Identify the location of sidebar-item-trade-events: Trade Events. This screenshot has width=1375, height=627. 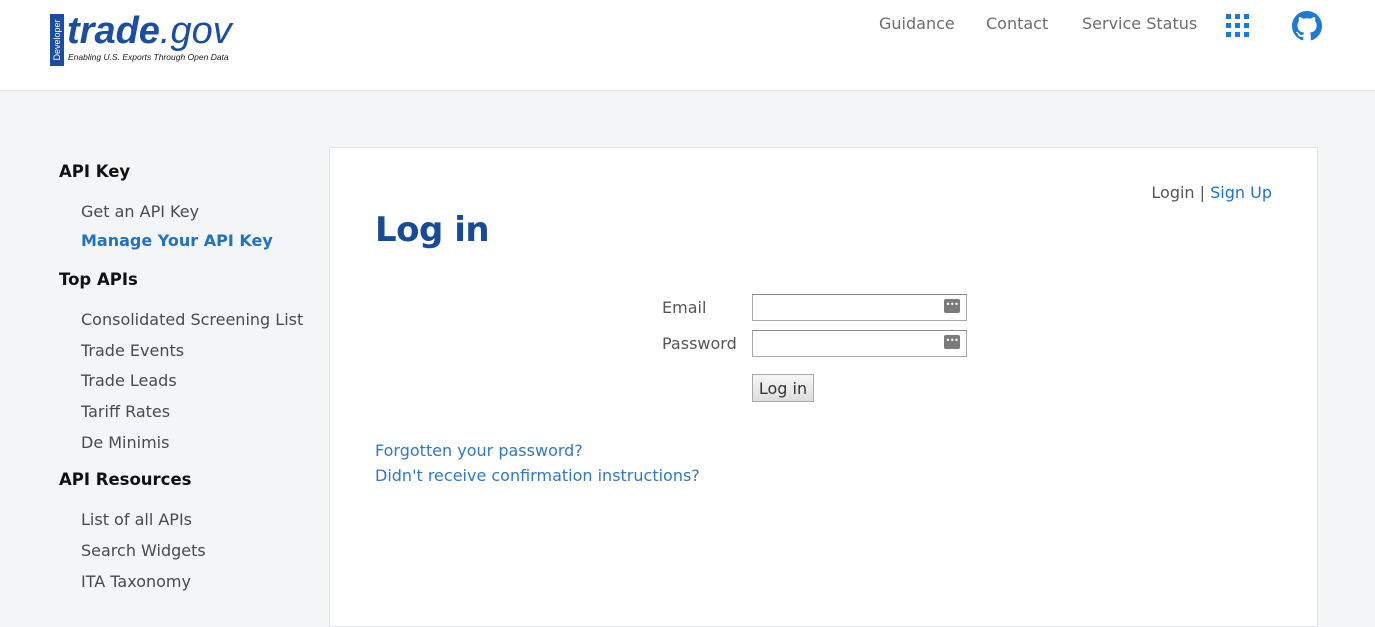
(132, 350).